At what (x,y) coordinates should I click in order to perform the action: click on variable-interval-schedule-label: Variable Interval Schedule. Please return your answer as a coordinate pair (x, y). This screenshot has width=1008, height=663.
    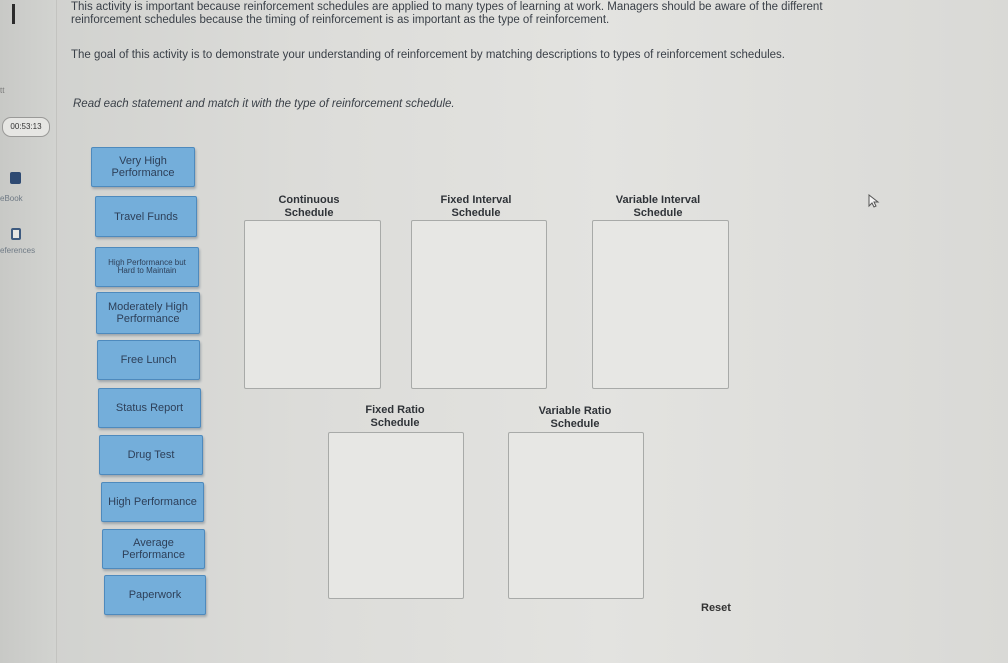
    Looking at the image, I should click on (658, 206).